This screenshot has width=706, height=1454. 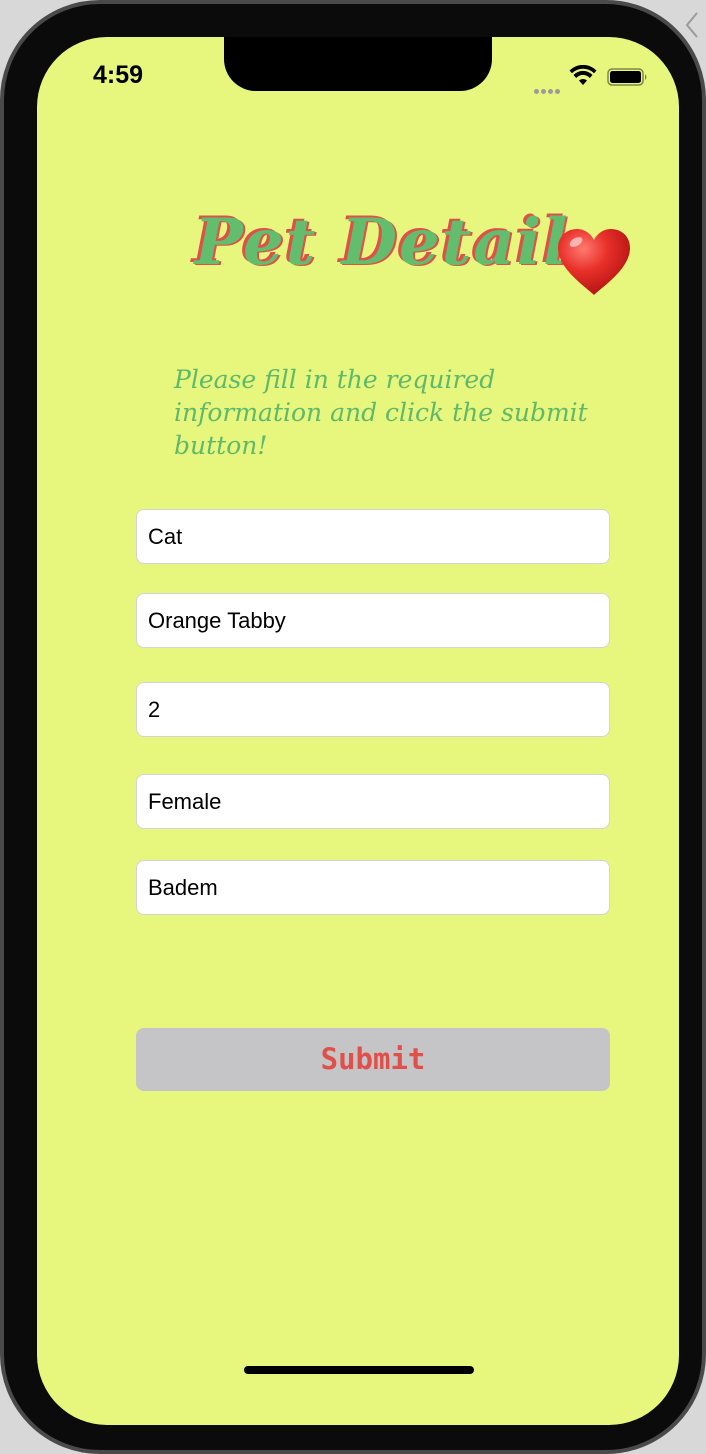 What do you see at coordinates (691, 25) in the screenshot?
I see `chevron-left-icon` at bounding box center [691, 25].